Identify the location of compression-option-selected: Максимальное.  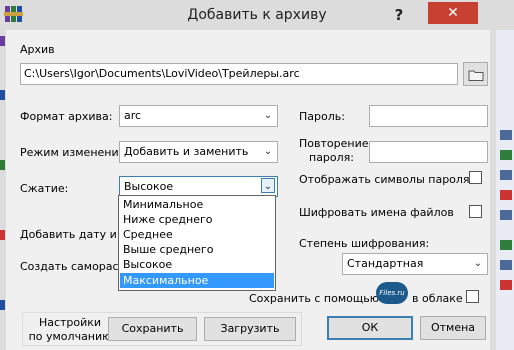
(197, 280).